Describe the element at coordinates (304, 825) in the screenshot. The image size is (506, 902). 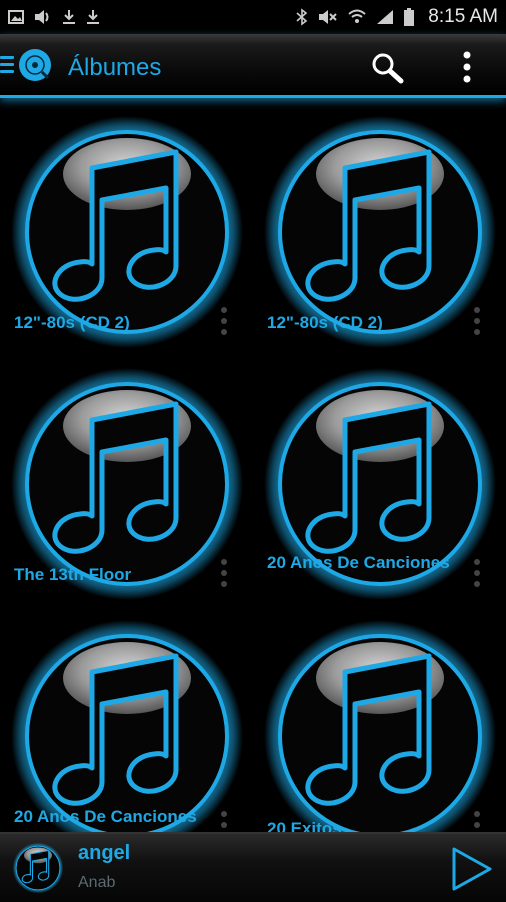
I see `album-title: 20 Exitos` at that location.